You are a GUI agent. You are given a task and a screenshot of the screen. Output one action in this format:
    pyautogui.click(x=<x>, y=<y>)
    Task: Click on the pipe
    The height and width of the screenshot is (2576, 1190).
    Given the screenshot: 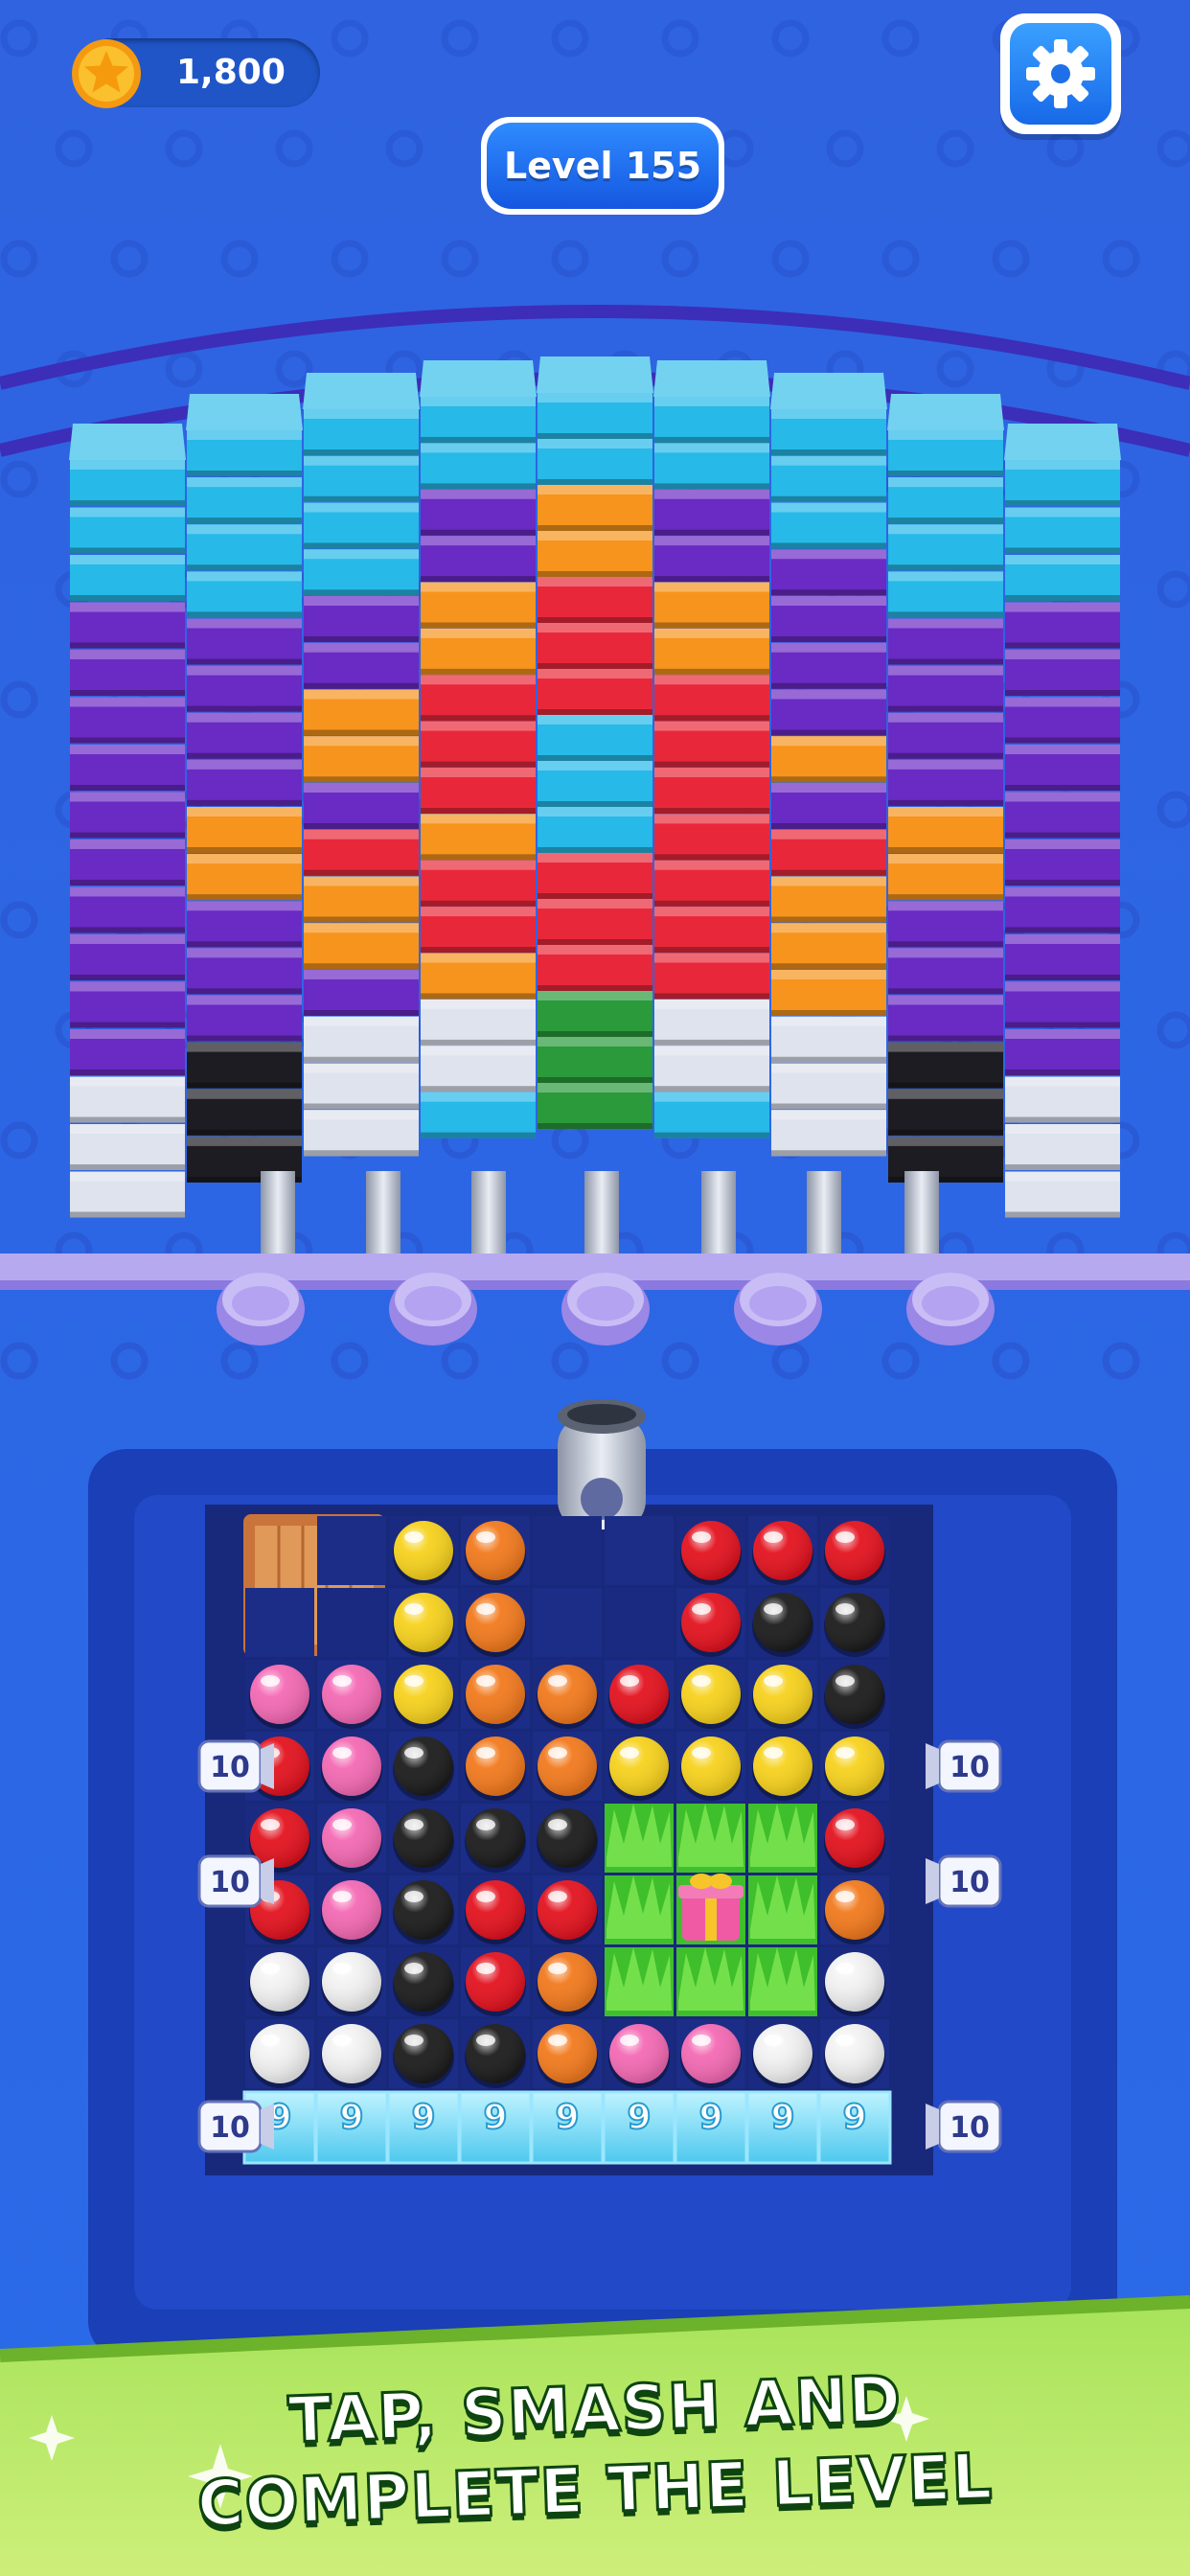 What is the action you would take?
    pyautogui.click(x=602, y=1214)
    